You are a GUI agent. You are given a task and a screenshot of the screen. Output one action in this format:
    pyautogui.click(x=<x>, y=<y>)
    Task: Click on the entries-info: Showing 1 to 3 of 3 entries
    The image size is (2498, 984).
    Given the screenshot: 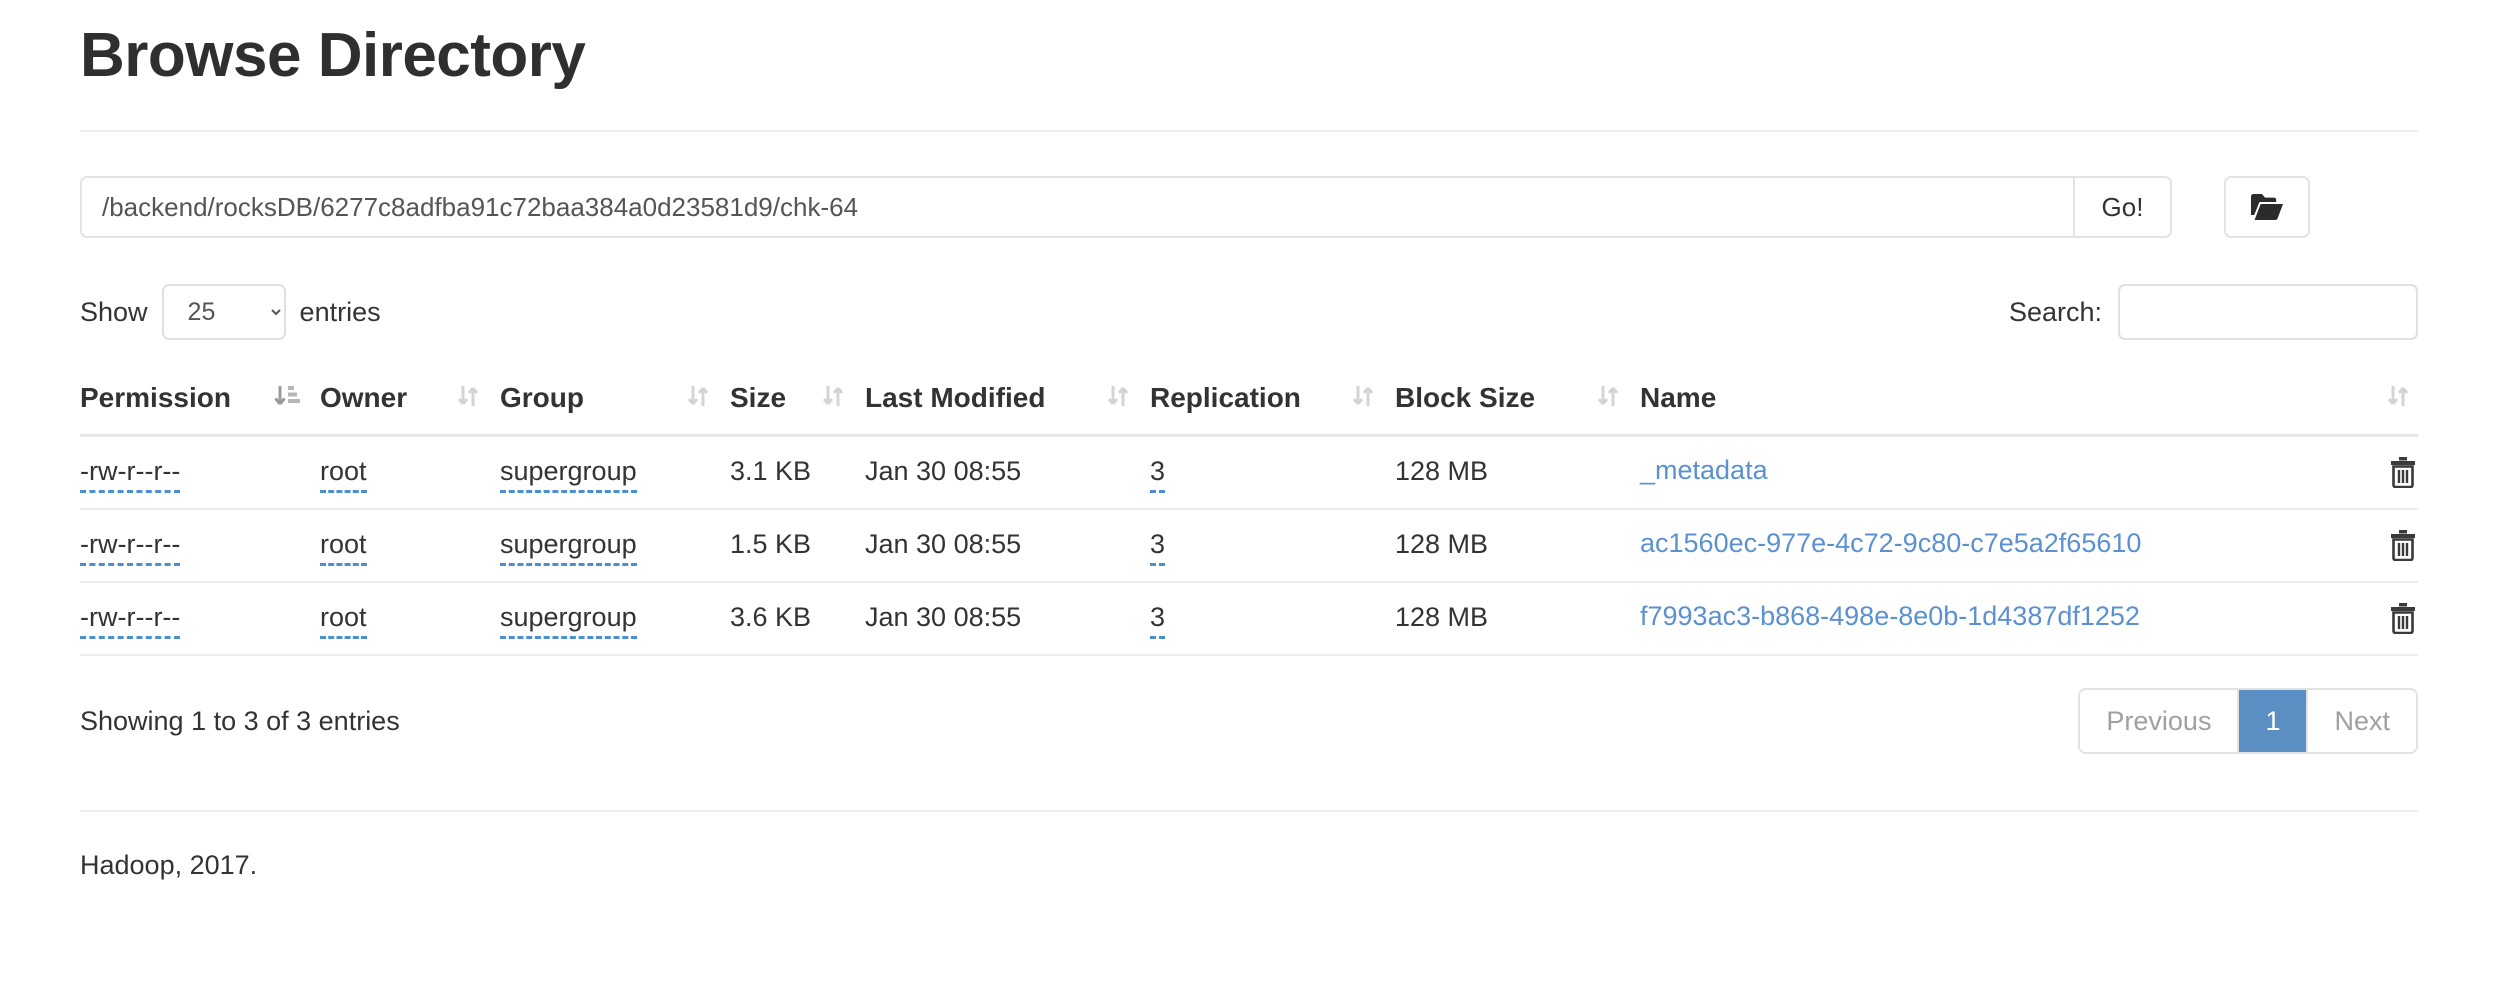 What is the action you would take?
    pyautogui.click(x=240, y=720)
    